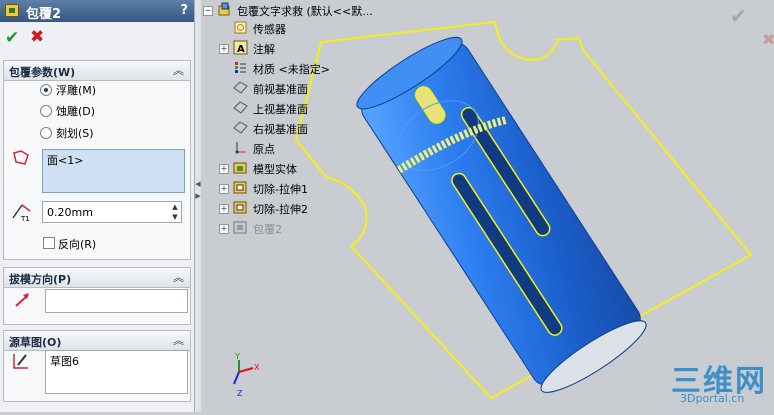 This screenshot has width=774, height=415. What do you see at coordinates (116, 301) in the screenshot?
I see `draft-direction-box` at bounding box center [116, 301].